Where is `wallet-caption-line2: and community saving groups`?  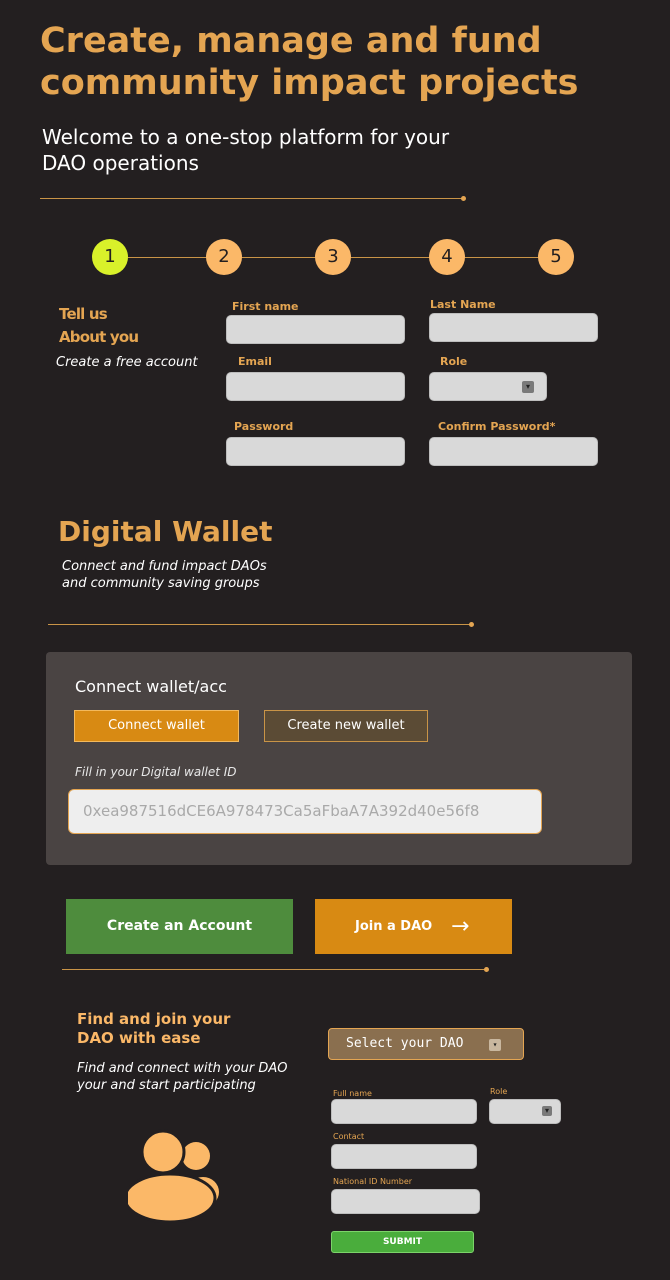 wallet-caption-line2: and community saving groups is located at coordinates (161, 583).